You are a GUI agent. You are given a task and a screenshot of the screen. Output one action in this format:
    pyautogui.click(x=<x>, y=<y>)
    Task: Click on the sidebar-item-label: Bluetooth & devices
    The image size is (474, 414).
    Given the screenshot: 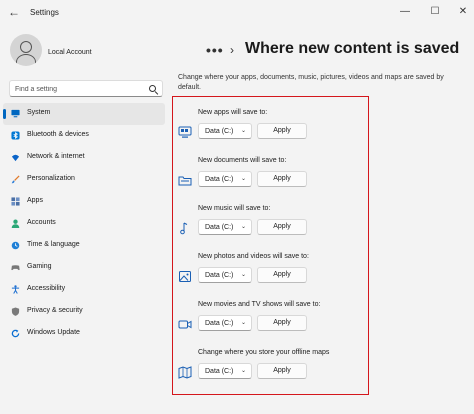 What is the action you would take?
    pyautogui.click(x=58, y=134)
    